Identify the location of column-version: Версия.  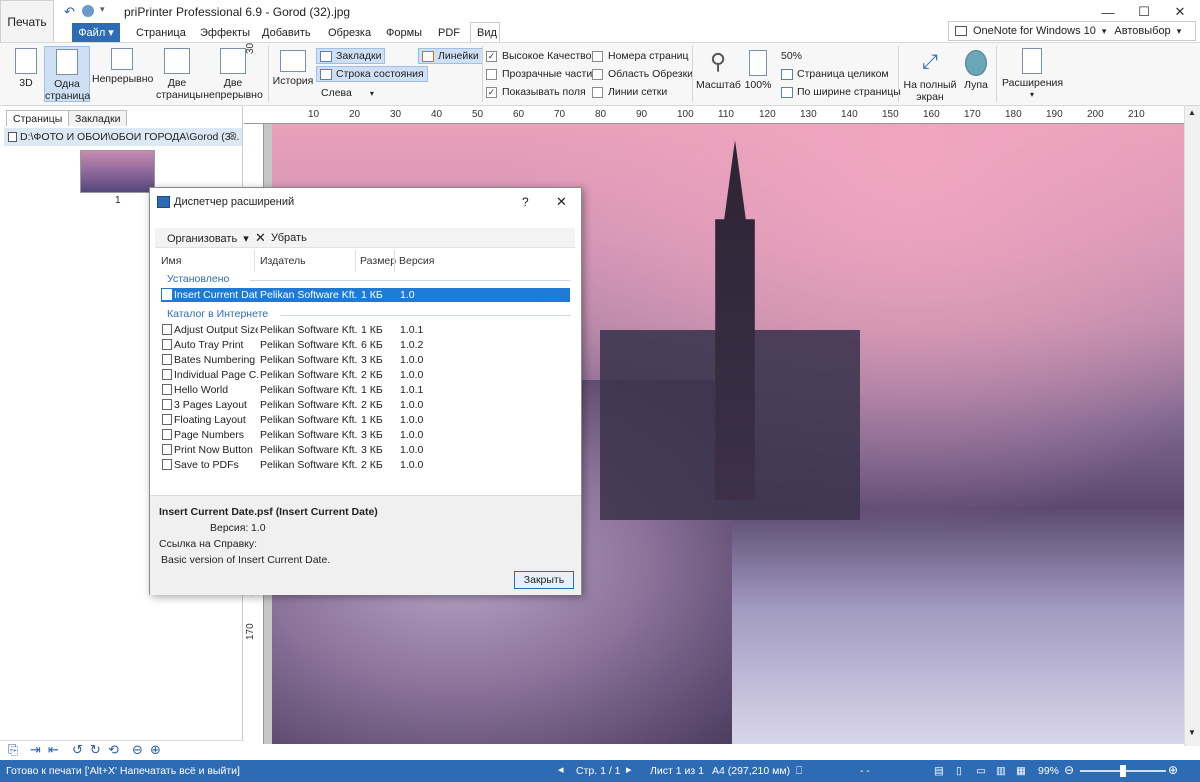
(416, 261).